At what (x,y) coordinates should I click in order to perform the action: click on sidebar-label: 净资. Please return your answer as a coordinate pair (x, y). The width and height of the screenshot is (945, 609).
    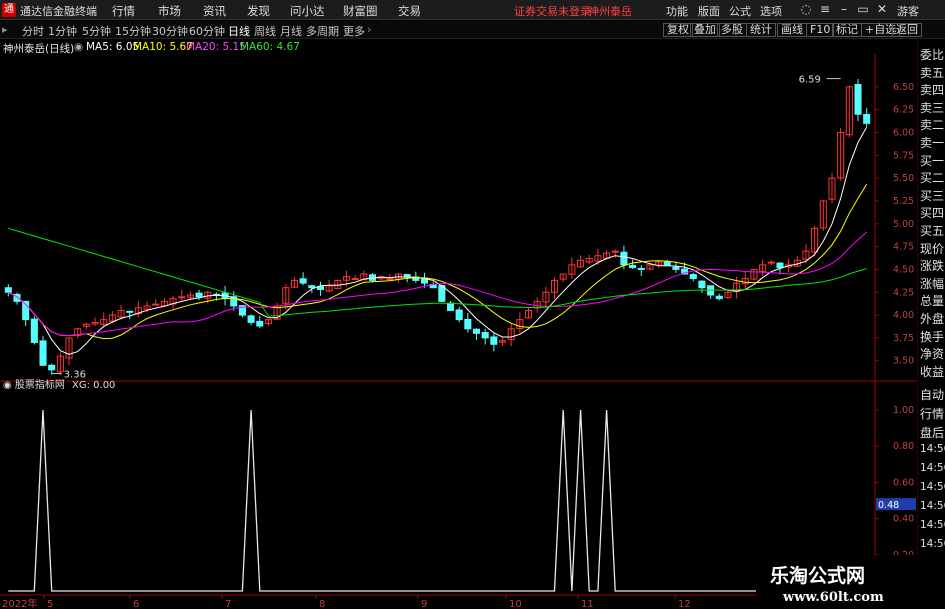
    Looking at the image, I should click on (932, 354).